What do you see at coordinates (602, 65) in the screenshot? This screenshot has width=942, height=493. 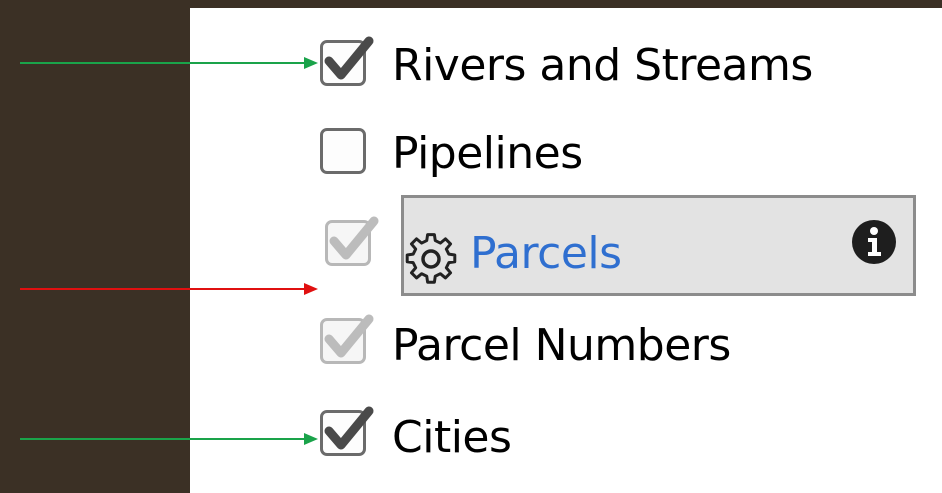 I see `layer-label: Rivers and Streams` at bounding box center [602, 65].